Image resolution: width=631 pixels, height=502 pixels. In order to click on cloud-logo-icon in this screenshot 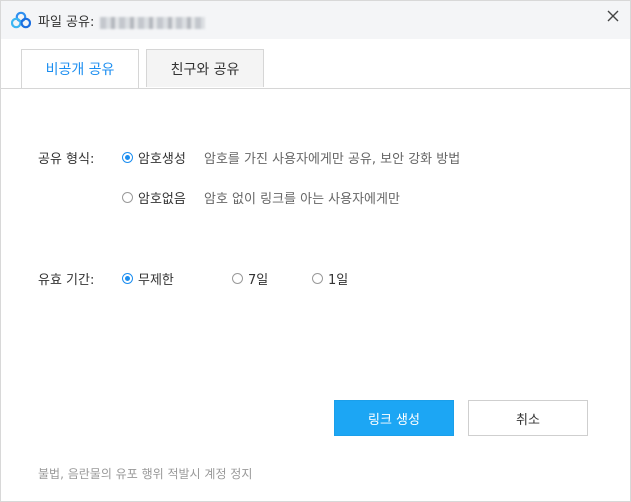, I will do `click(21, 20)`.